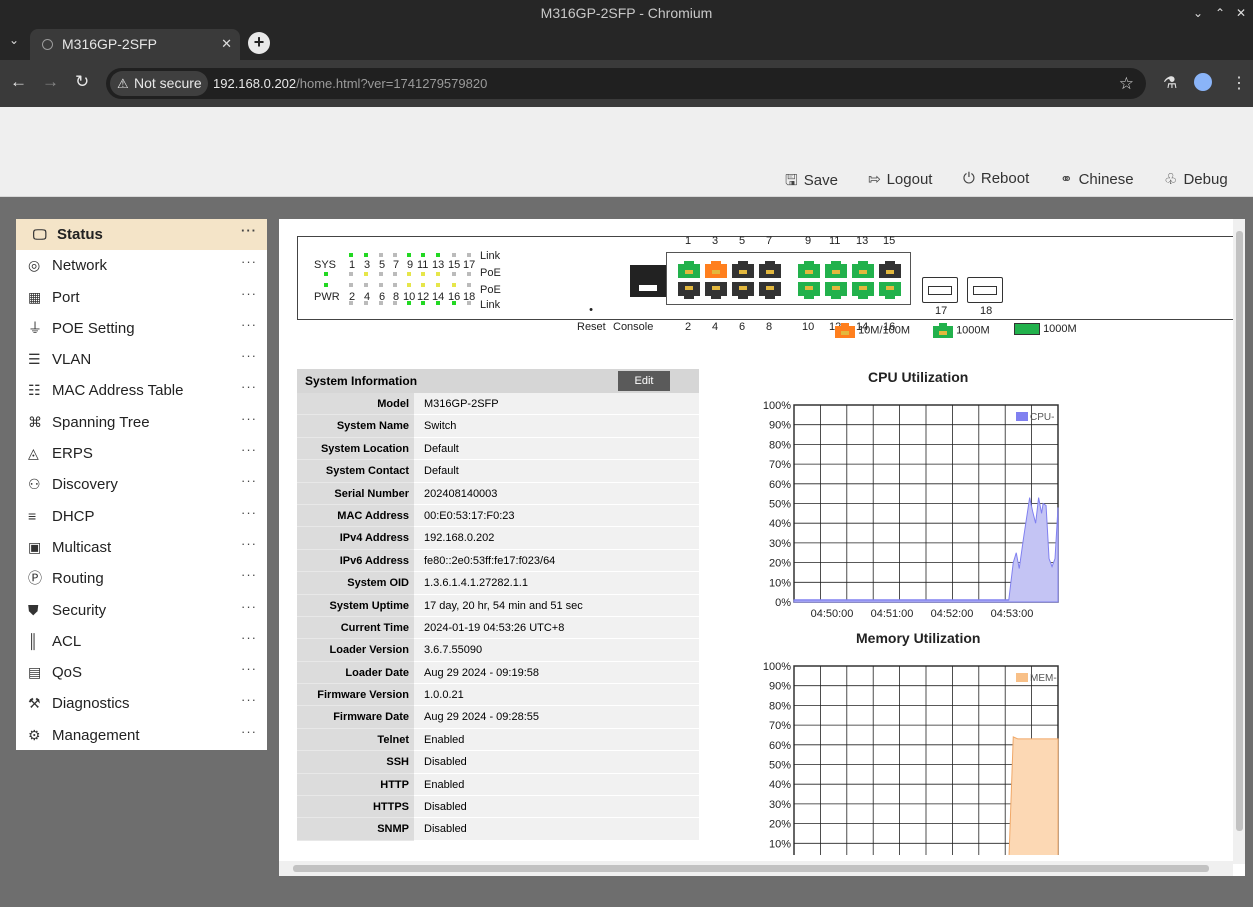  What do you see at coordinates (18, 82) in the screenshot?
I see `back-icon: ←` at bounding box center [18, 82].